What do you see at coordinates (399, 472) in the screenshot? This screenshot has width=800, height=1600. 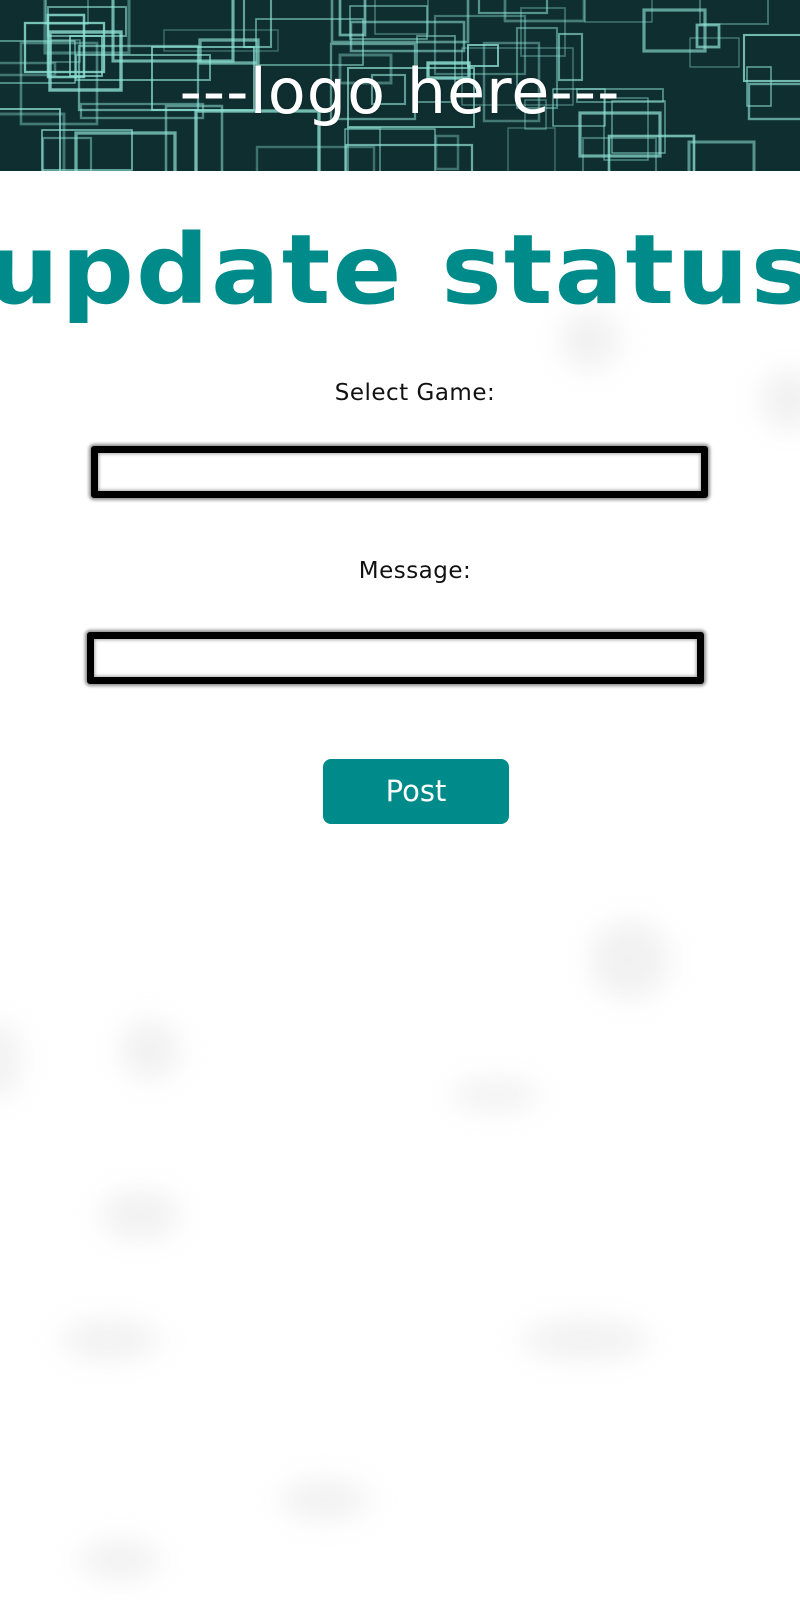 I see `select-game-field` at bounding box center [399, 472].